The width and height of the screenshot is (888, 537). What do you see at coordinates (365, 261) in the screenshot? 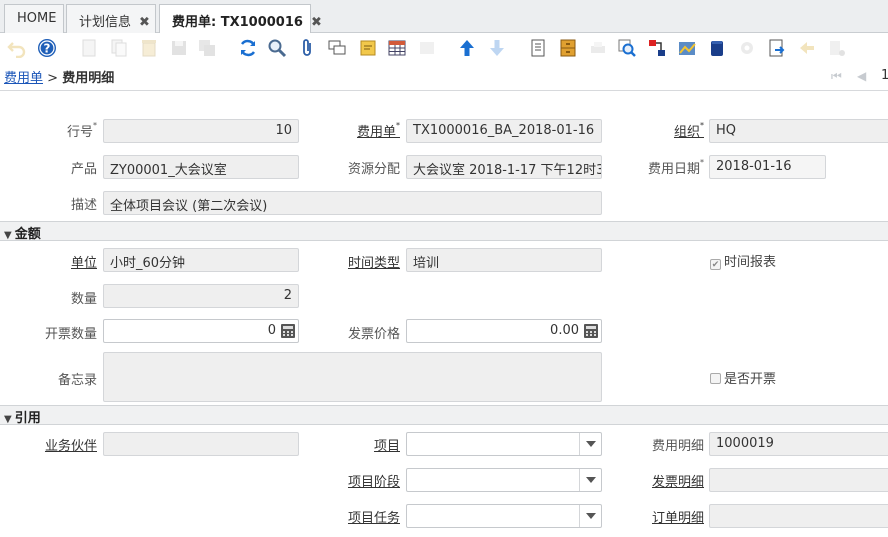
I see `time-type-label: 时间类型` at bounding box center [365, 261].